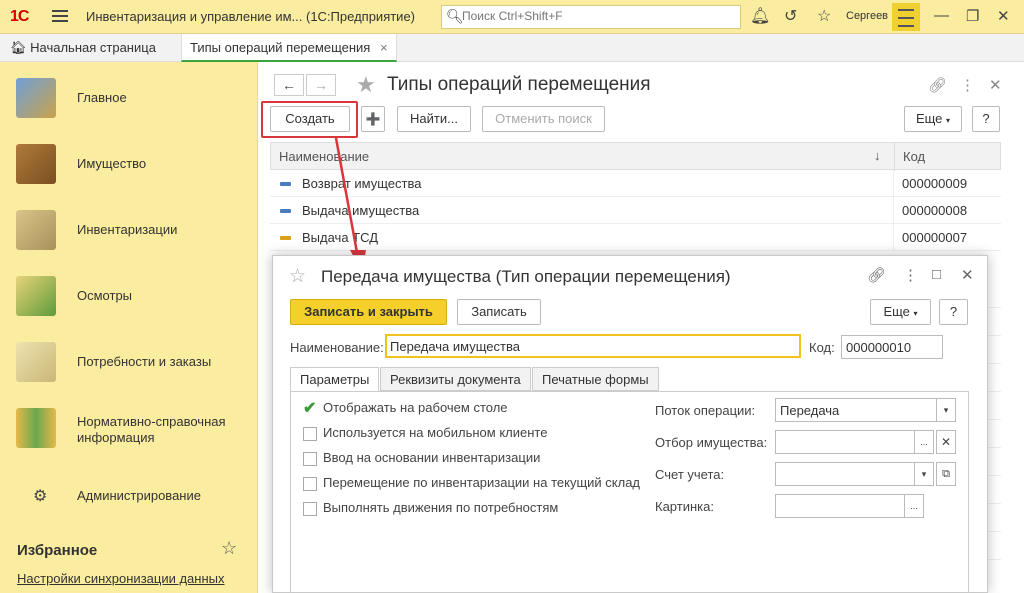  Describe the element at coordinates (935, 183) in the screenshot. I see `cell-code: 000000009` at that location.